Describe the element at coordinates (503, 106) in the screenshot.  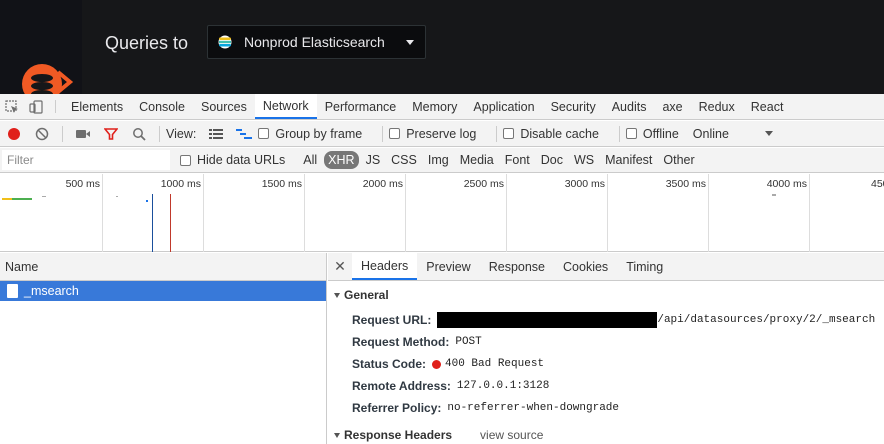
I see `tab-application: Application` at that location.